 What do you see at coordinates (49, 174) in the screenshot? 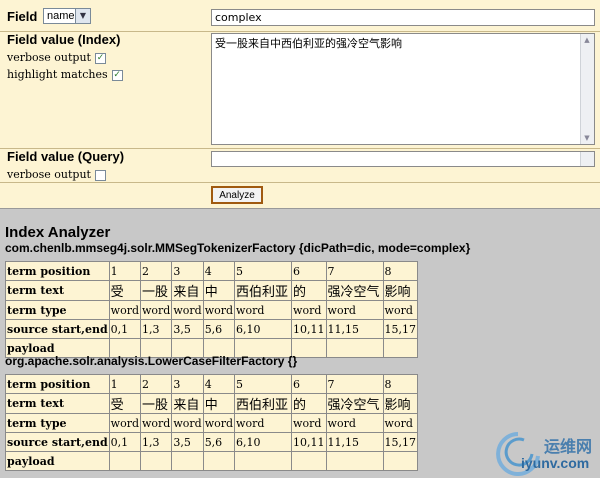
I see `query-verbose-label: verbose output` at bounding box center [49, 174].